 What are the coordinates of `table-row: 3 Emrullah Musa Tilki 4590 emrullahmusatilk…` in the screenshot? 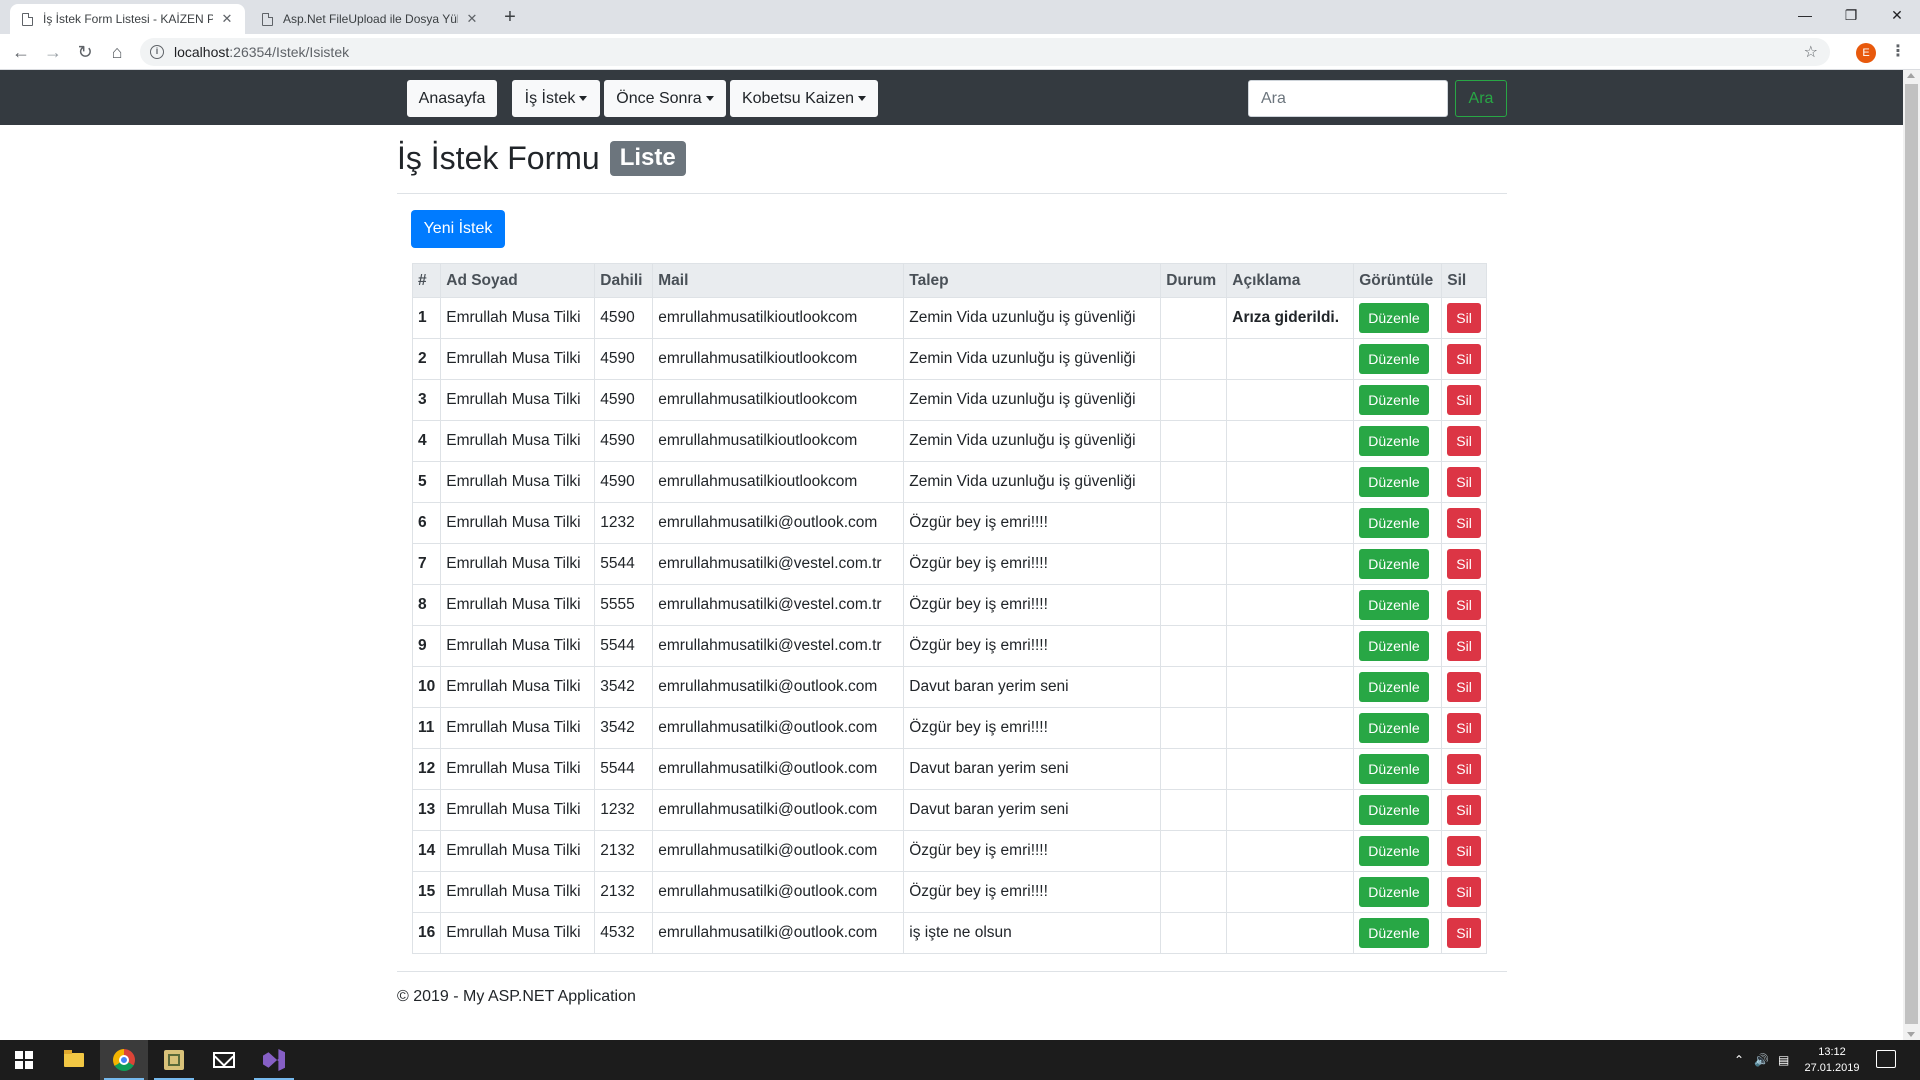 It's located at (949, 400).